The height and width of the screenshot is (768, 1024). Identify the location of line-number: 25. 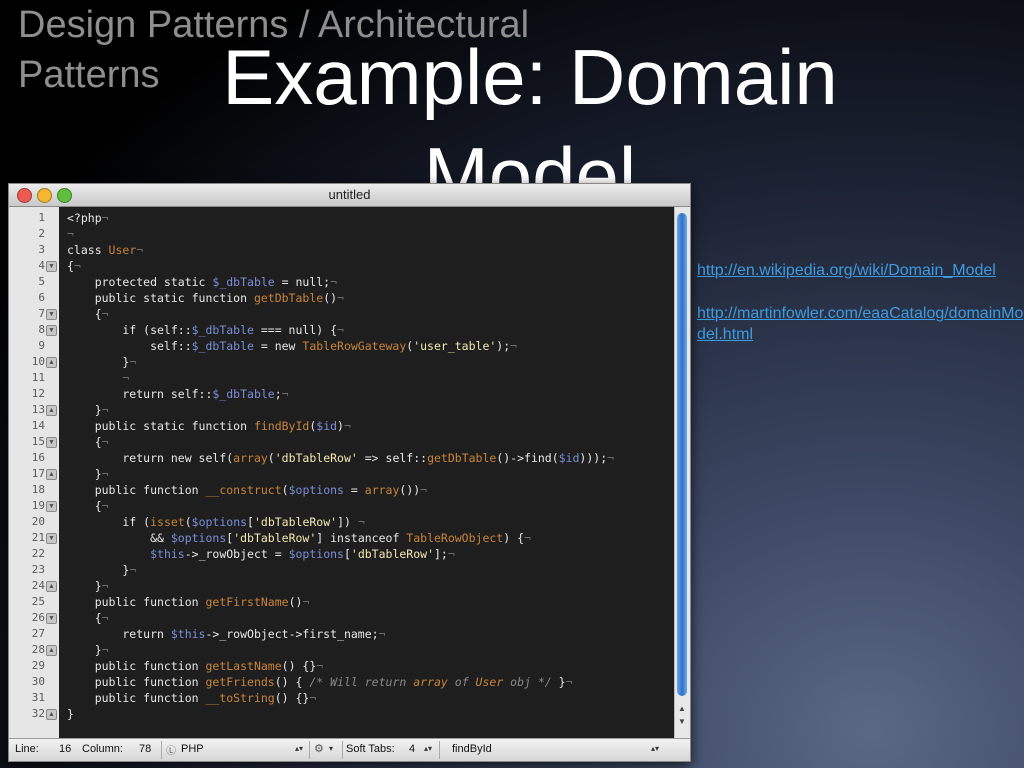
(38, 601).